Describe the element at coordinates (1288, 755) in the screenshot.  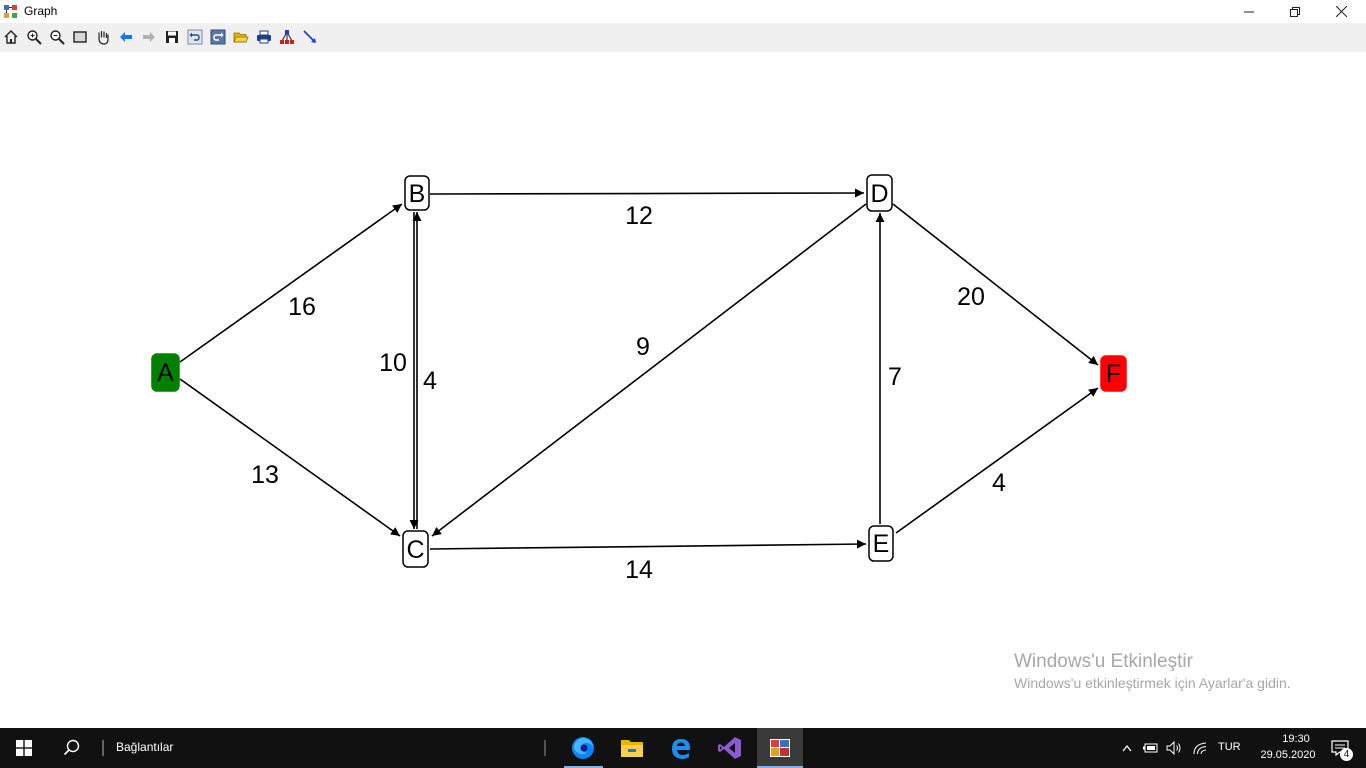
I see `clock-date: 29.05.2020` at that location.